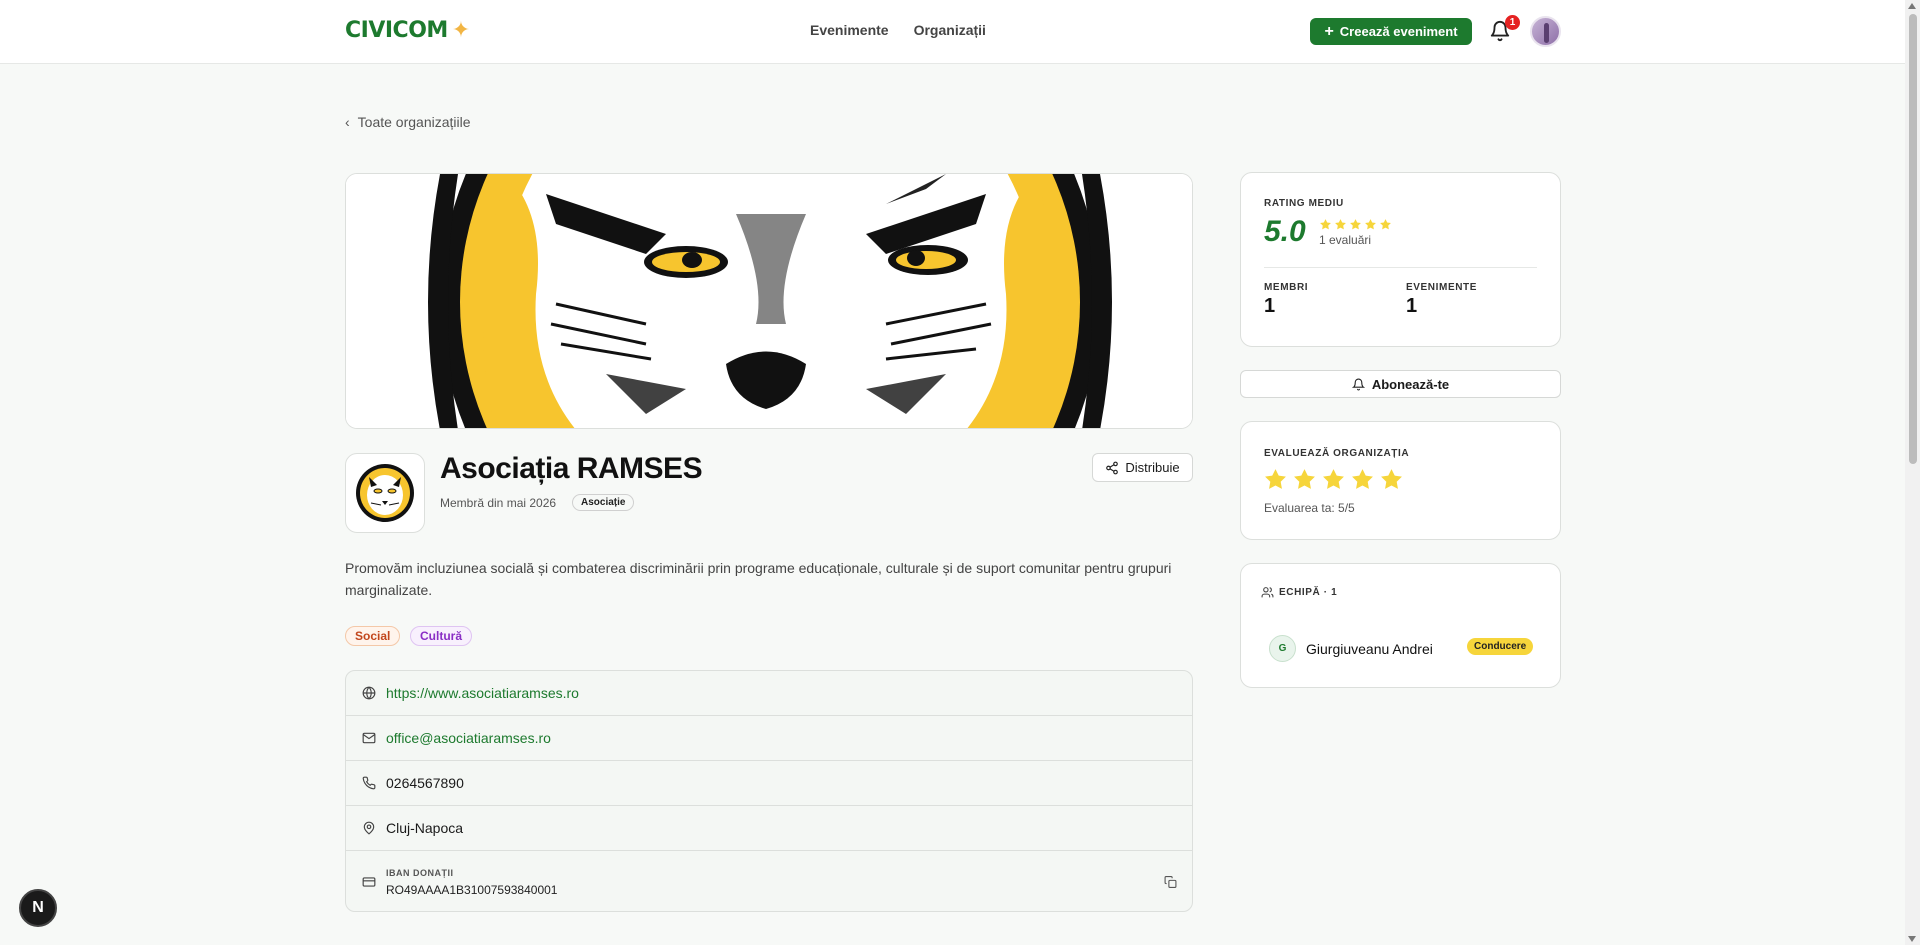 This screenshot has width=1920, height=945. I want to click on tag-cultura: Cultură, so click(441, 636).